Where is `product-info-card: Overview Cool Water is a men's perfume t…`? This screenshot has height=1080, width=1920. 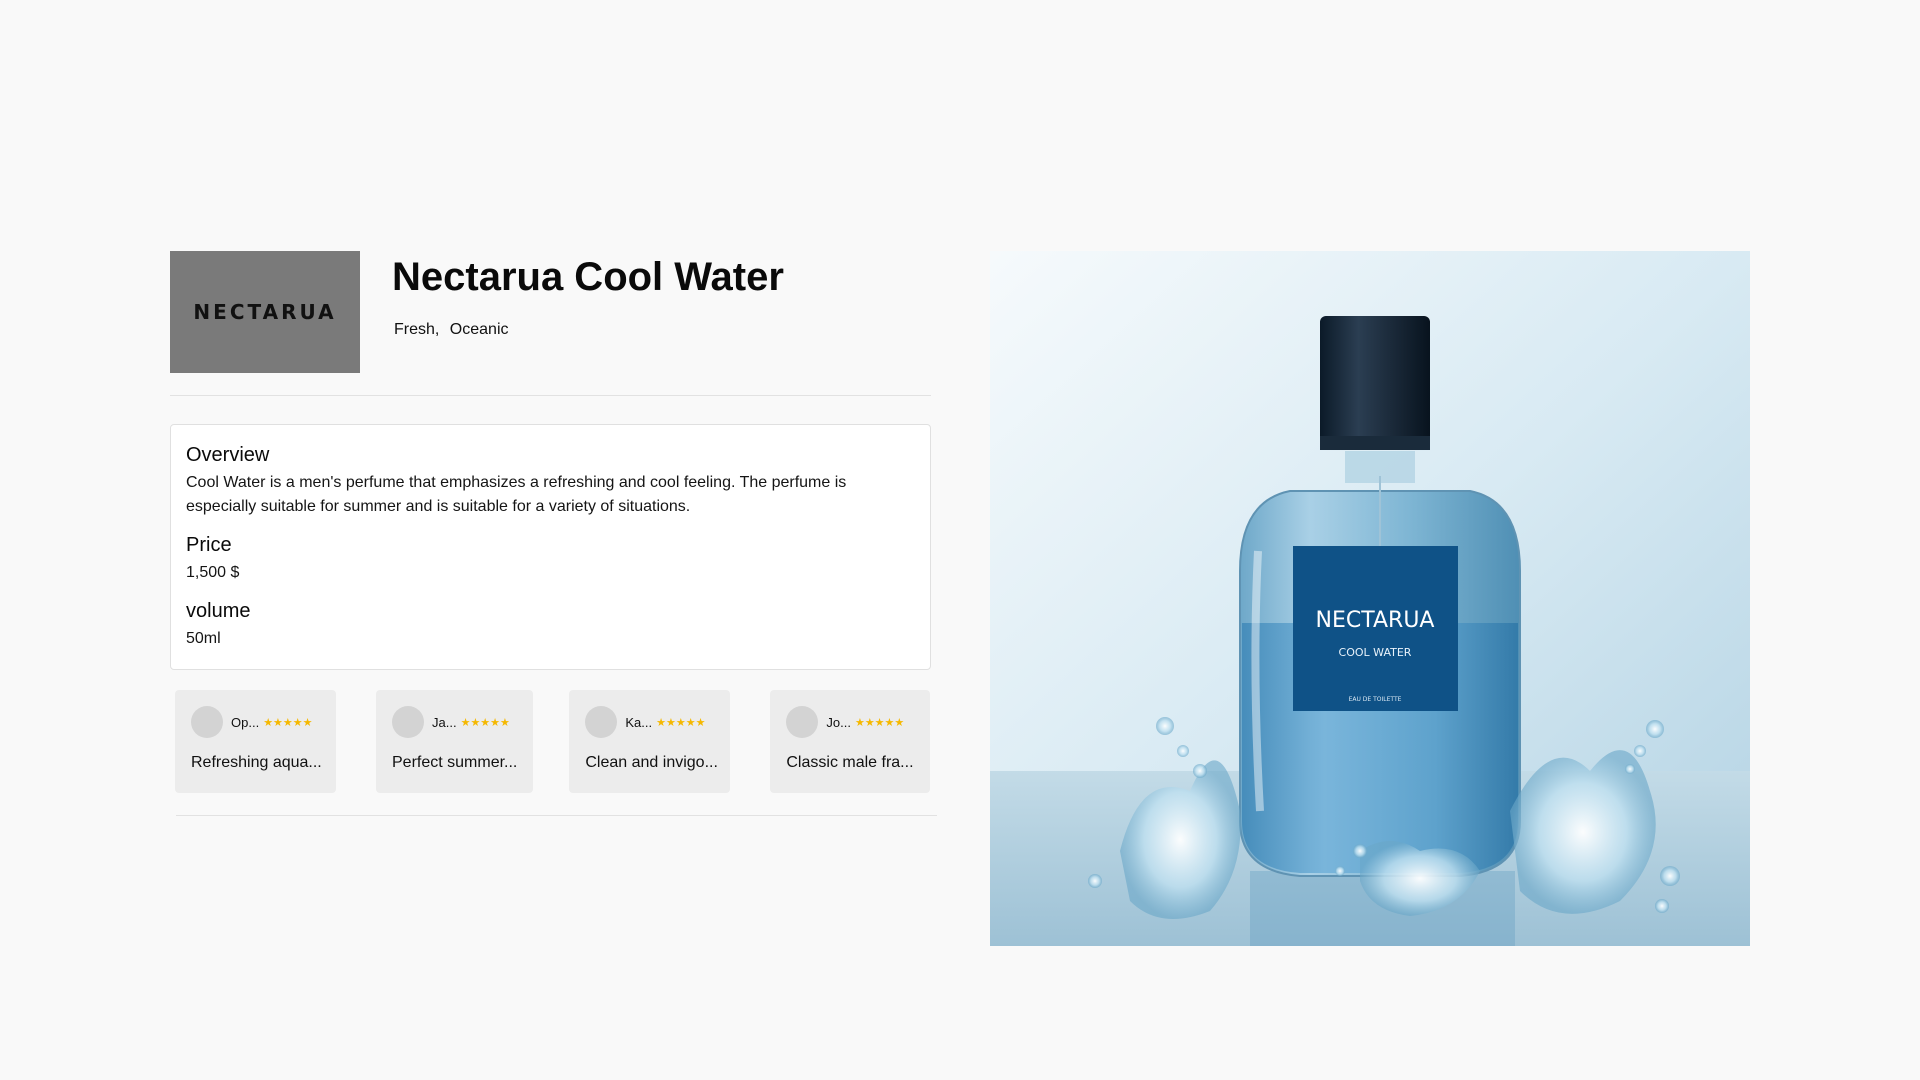
product-info-card: Overview Cool Water is a men's perfume t… is located at coordinates (550, 547).